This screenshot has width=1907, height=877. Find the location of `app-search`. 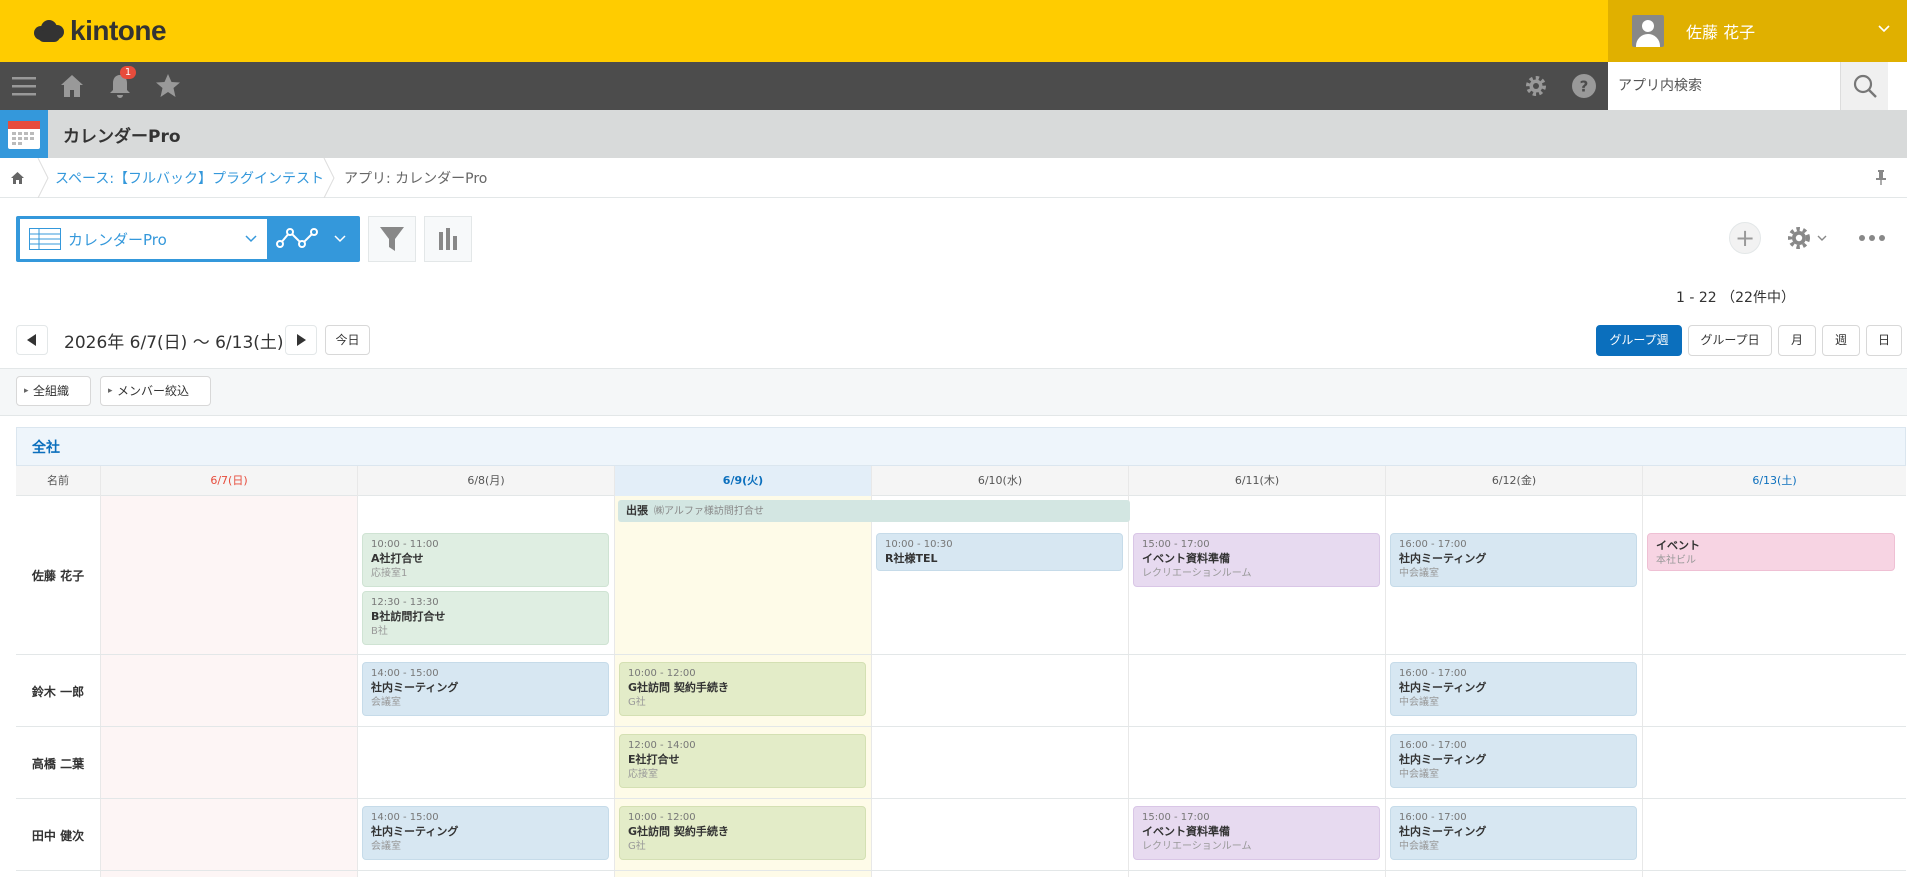

app-search is located at coordinates (1757, 86).